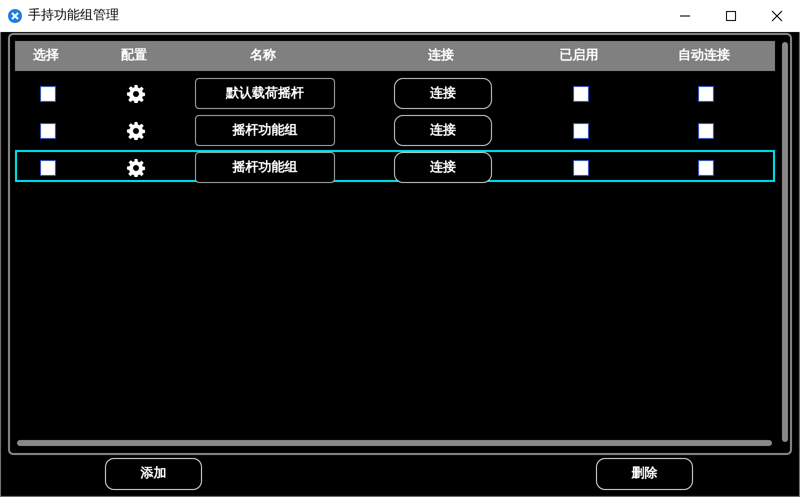 This screenshot has height=497, width=800. I want to click on column-header: 自动连接, so click(704, 56).